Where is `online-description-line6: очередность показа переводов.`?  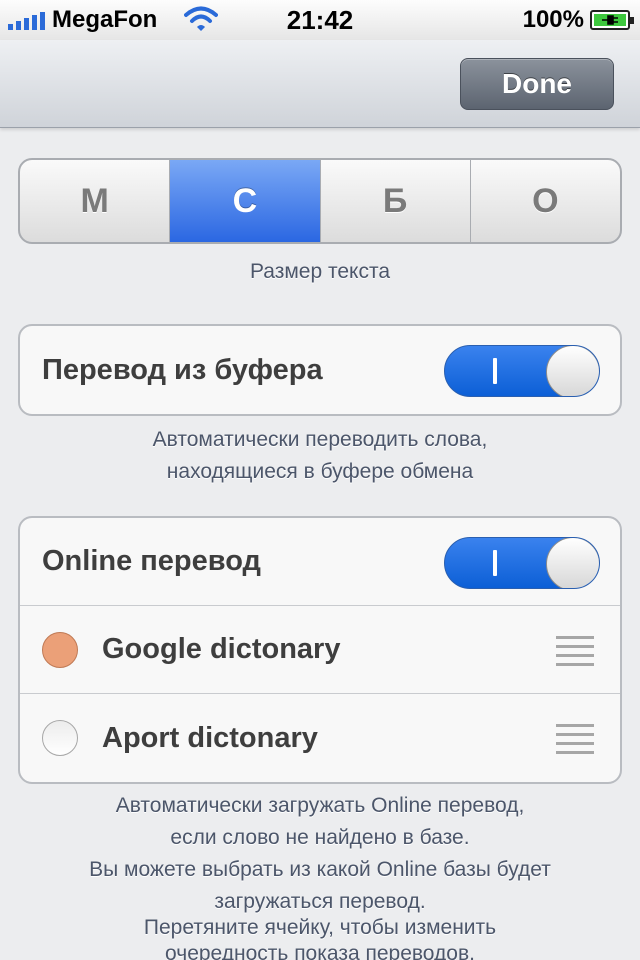 online-description-line6: очередность показа переводов. is located at coordinates (320, 951).